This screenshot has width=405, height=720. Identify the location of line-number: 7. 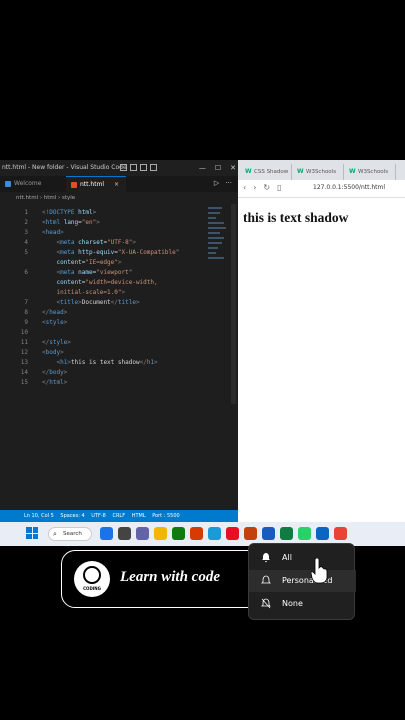
(26, 302).